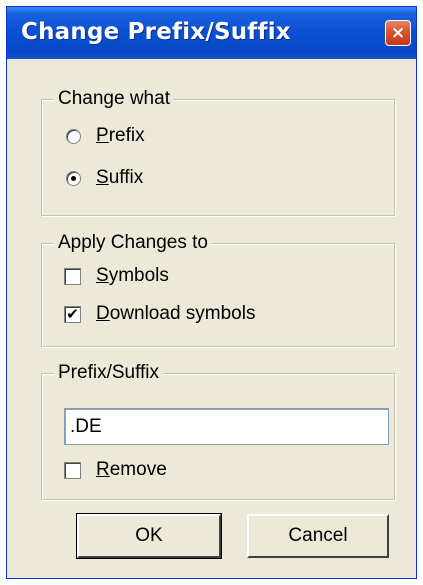 The width and height of the screenshot is (423, 585). Describe the element at coordinates (72, 470) in the screenshot. I see `checkbox-remove-box` at that location.